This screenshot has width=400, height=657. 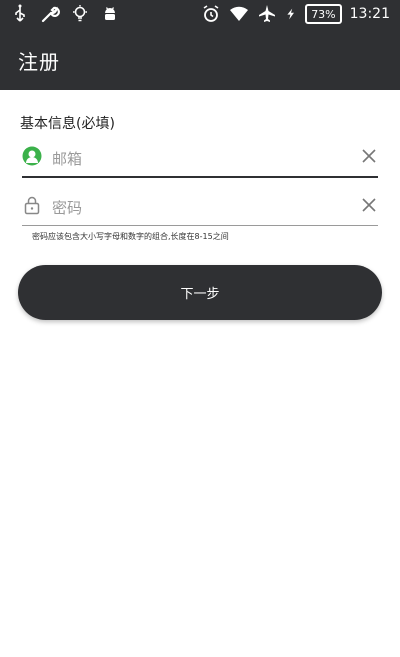 I want to click on password-input, so click(x=202, y=208).